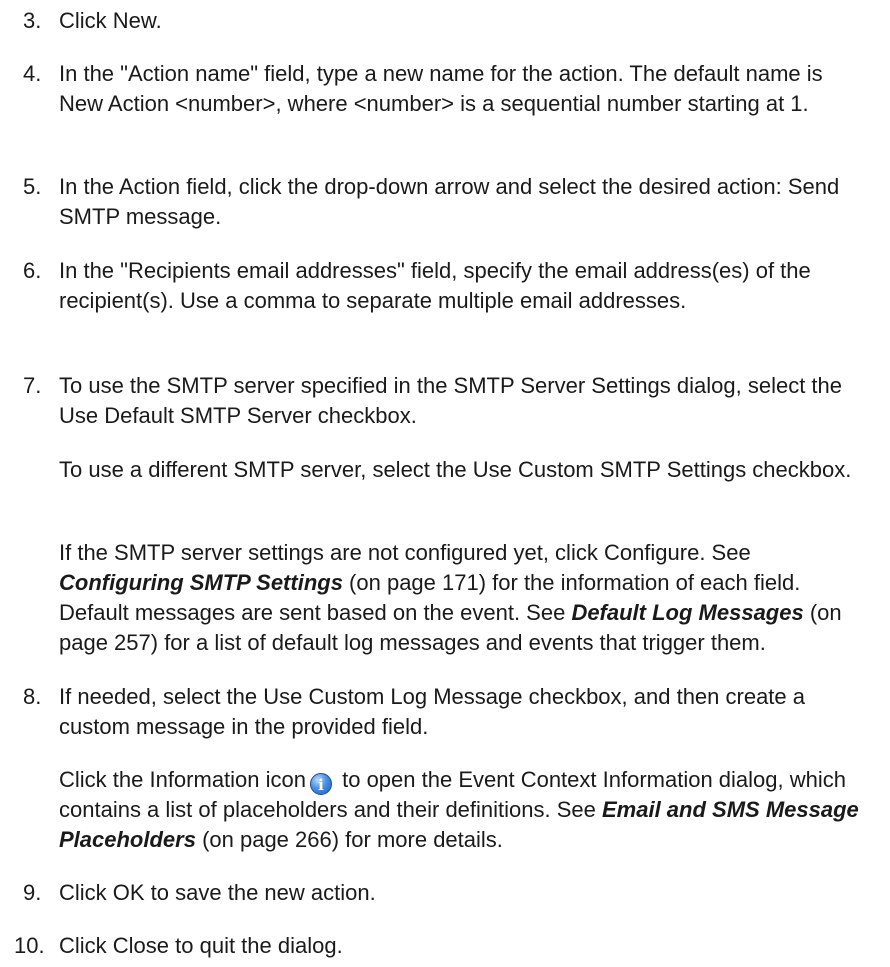  Describe the element at coordinates (32, 186) in the screenshot. I see `step-number: 5.` at that location.